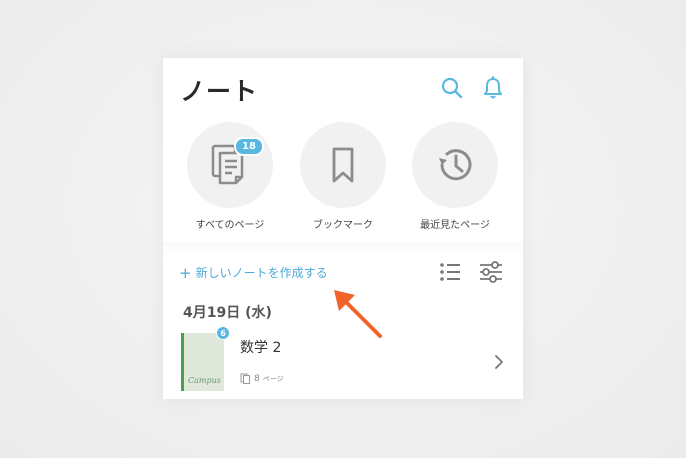  What do you see at coordinates (493, 88) in the screenshot?
I see `bell-icon` at bounding box center [493, 88].